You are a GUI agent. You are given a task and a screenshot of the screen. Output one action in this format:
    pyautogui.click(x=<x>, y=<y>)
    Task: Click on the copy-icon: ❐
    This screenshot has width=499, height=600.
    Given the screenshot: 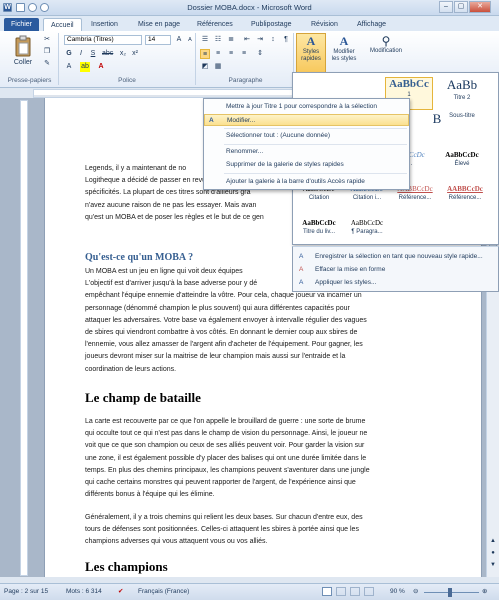 What is the action you would take?
    pyautogui.click(x=47, y=52)
    